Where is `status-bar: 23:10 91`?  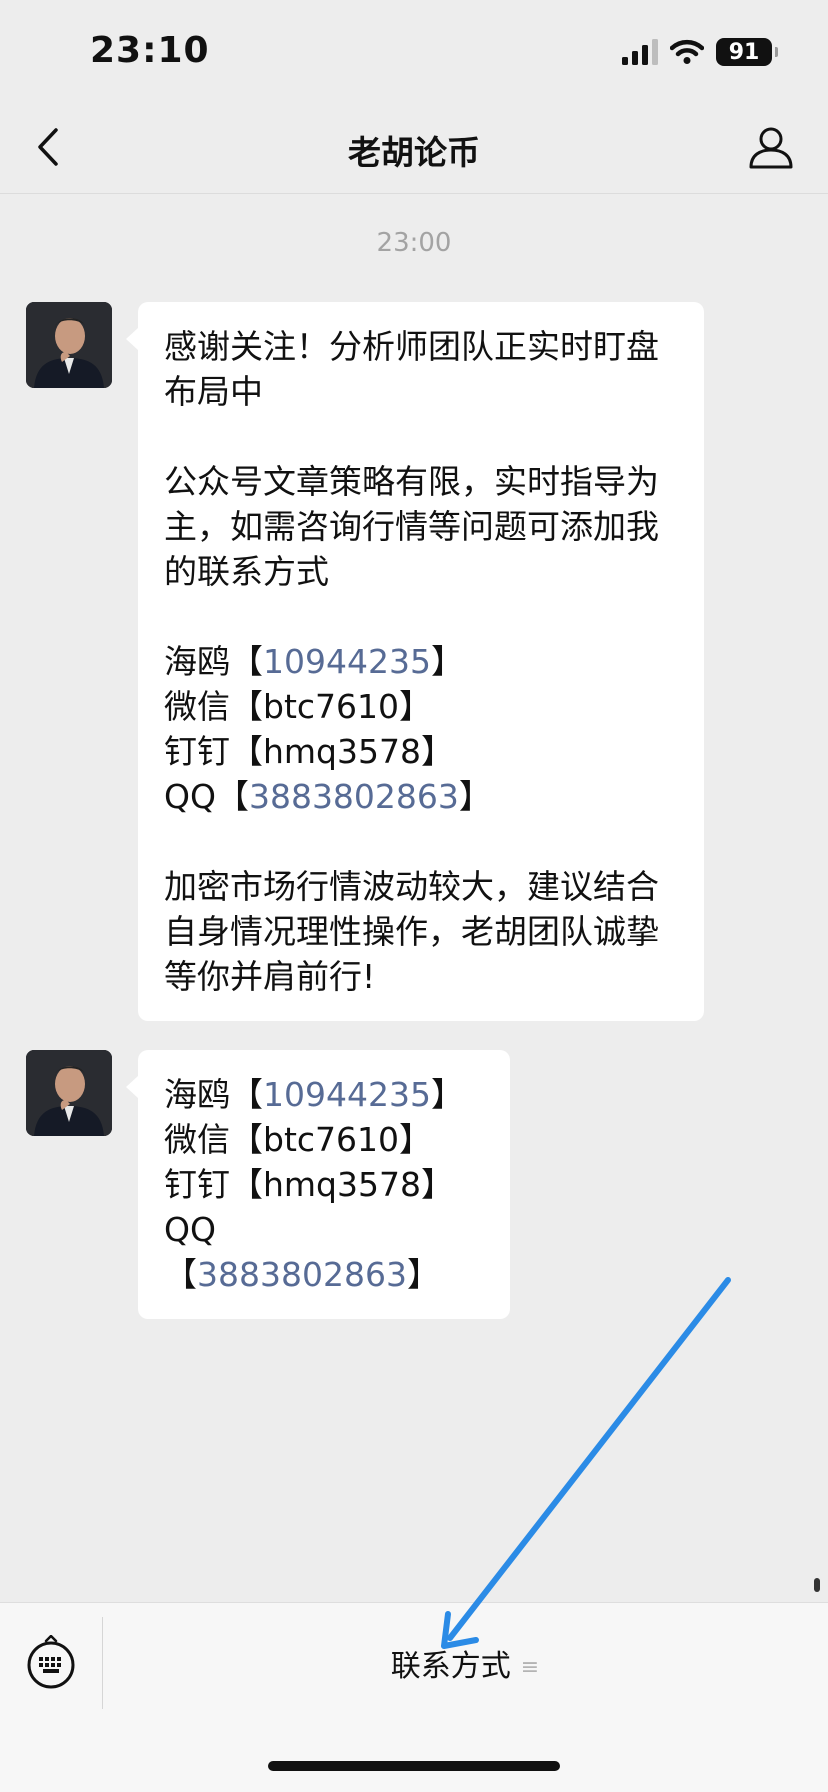
status-bar: 23:10 91 is located at coordinates (414, 50).